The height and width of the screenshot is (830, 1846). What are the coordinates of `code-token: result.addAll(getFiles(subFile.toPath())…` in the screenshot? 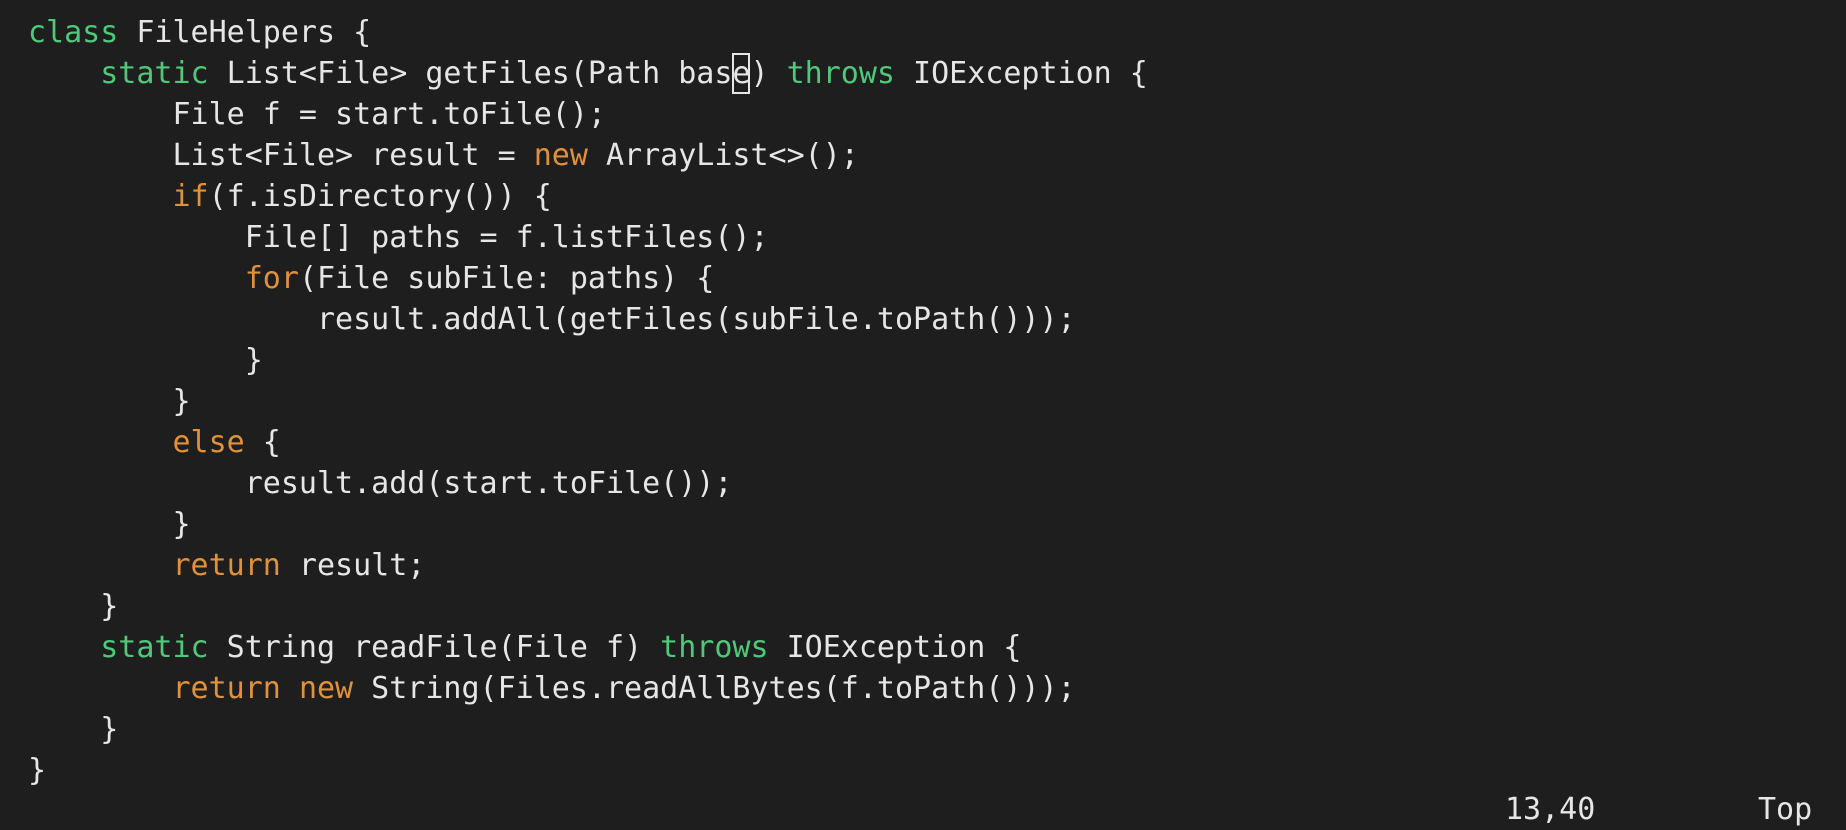 It's located at (552, 319).